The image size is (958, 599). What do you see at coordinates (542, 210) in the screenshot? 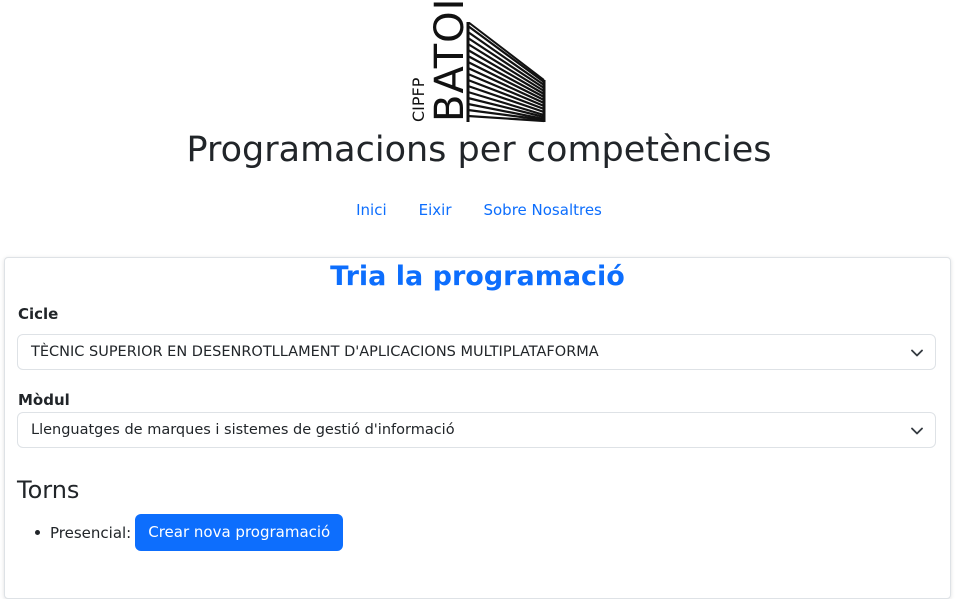
I see `nav-link-sobre-nosaltres: Sobre Nosaltres` at bounding box center [542, 210].